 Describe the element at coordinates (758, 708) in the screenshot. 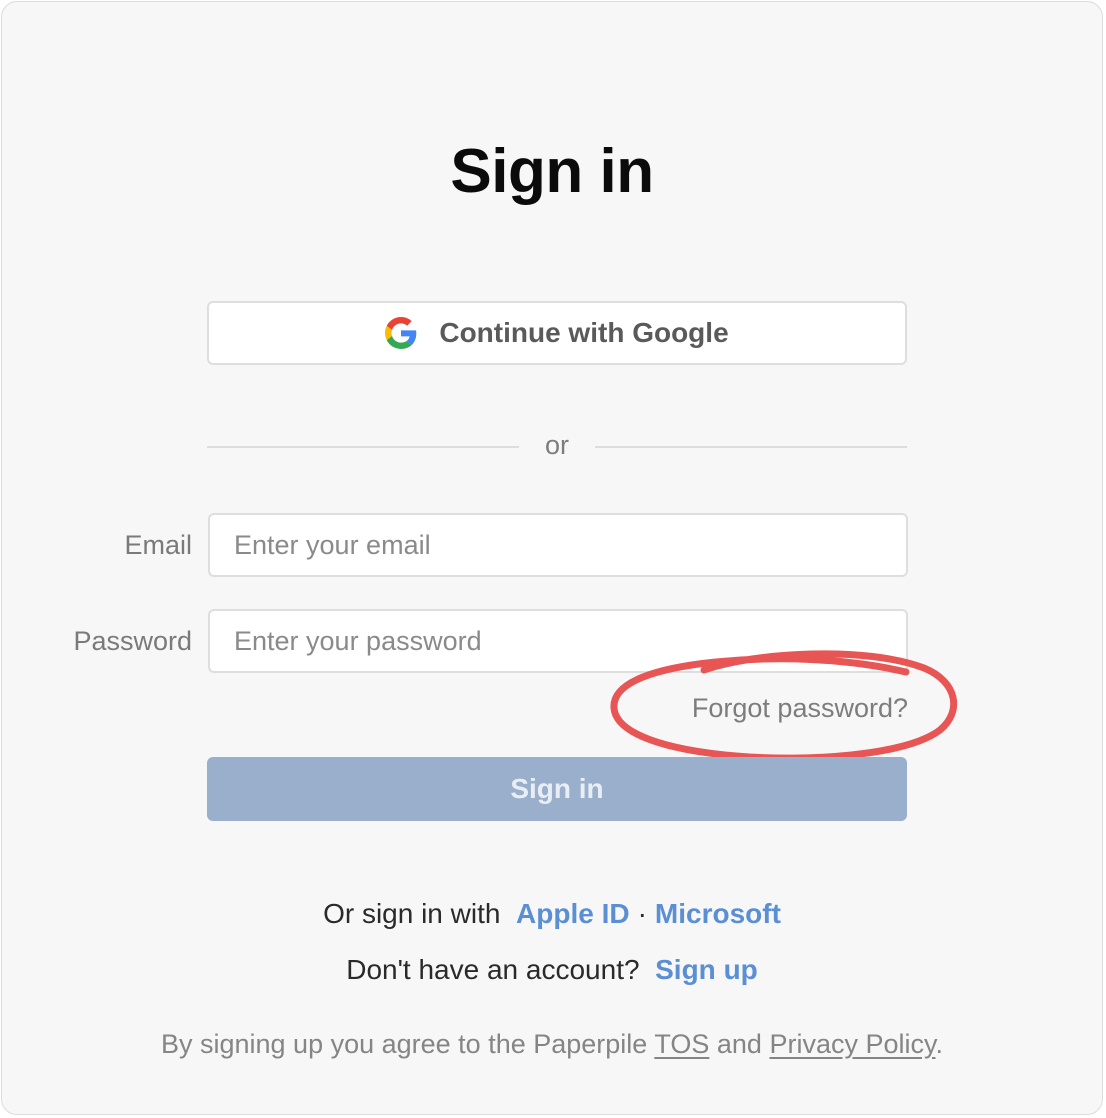

I see `forgot-password-link: Forgot password?` at that location.